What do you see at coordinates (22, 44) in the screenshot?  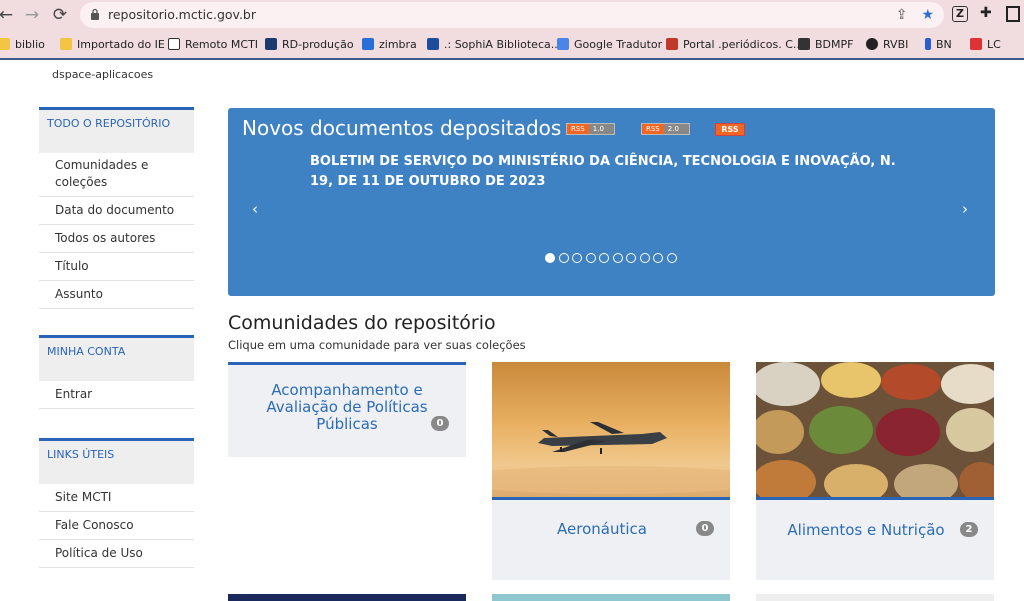 I see `bookmark-item: biblio` at bounding box center [22, 44].